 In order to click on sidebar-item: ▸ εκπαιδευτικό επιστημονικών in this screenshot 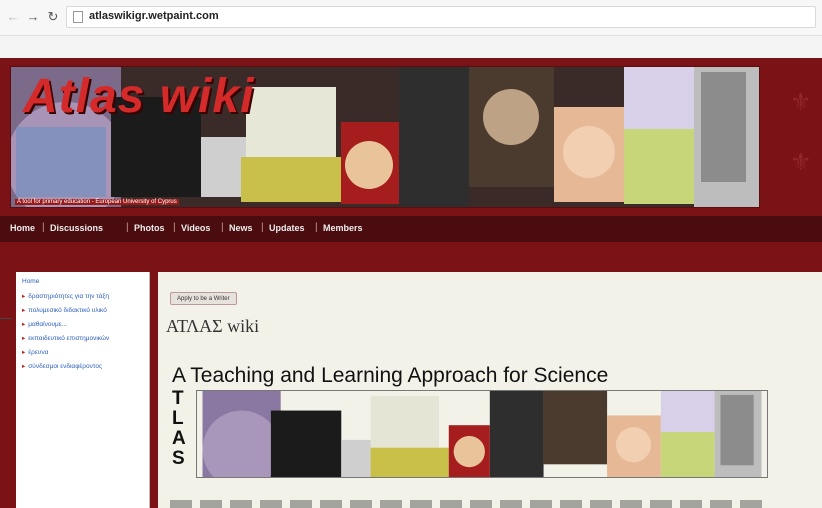, I will do `click(65, 338)`.